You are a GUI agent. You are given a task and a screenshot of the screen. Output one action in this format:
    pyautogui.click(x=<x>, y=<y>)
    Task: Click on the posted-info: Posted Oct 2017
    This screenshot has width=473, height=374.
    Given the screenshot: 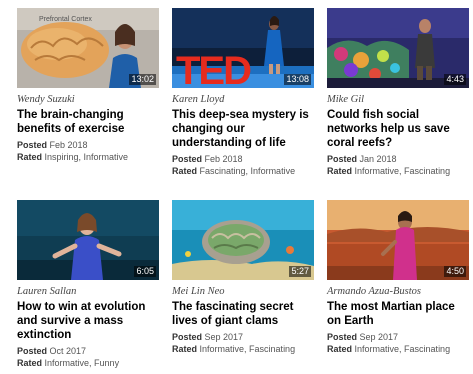 What is the action you would take?
    pyautogui.click(x=88, y=351)
    